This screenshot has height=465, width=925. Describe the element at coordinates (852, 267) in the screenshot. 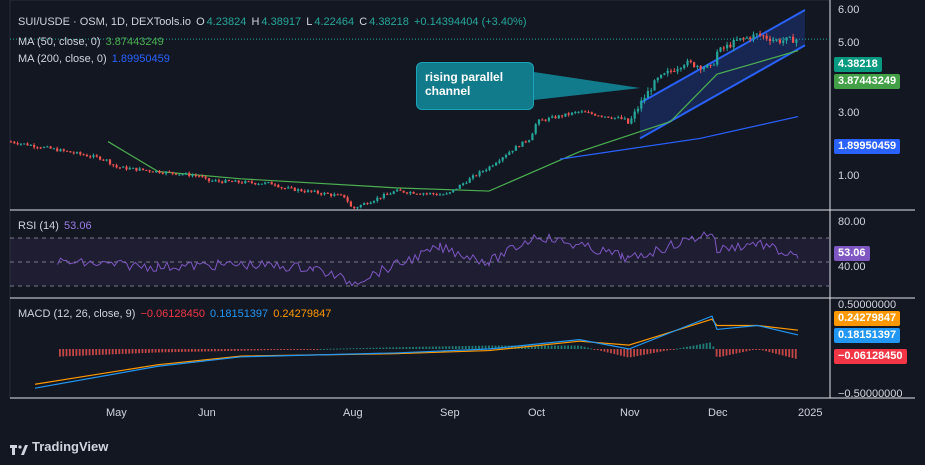

I see `rsi-tick-40: 40.00` at that location.